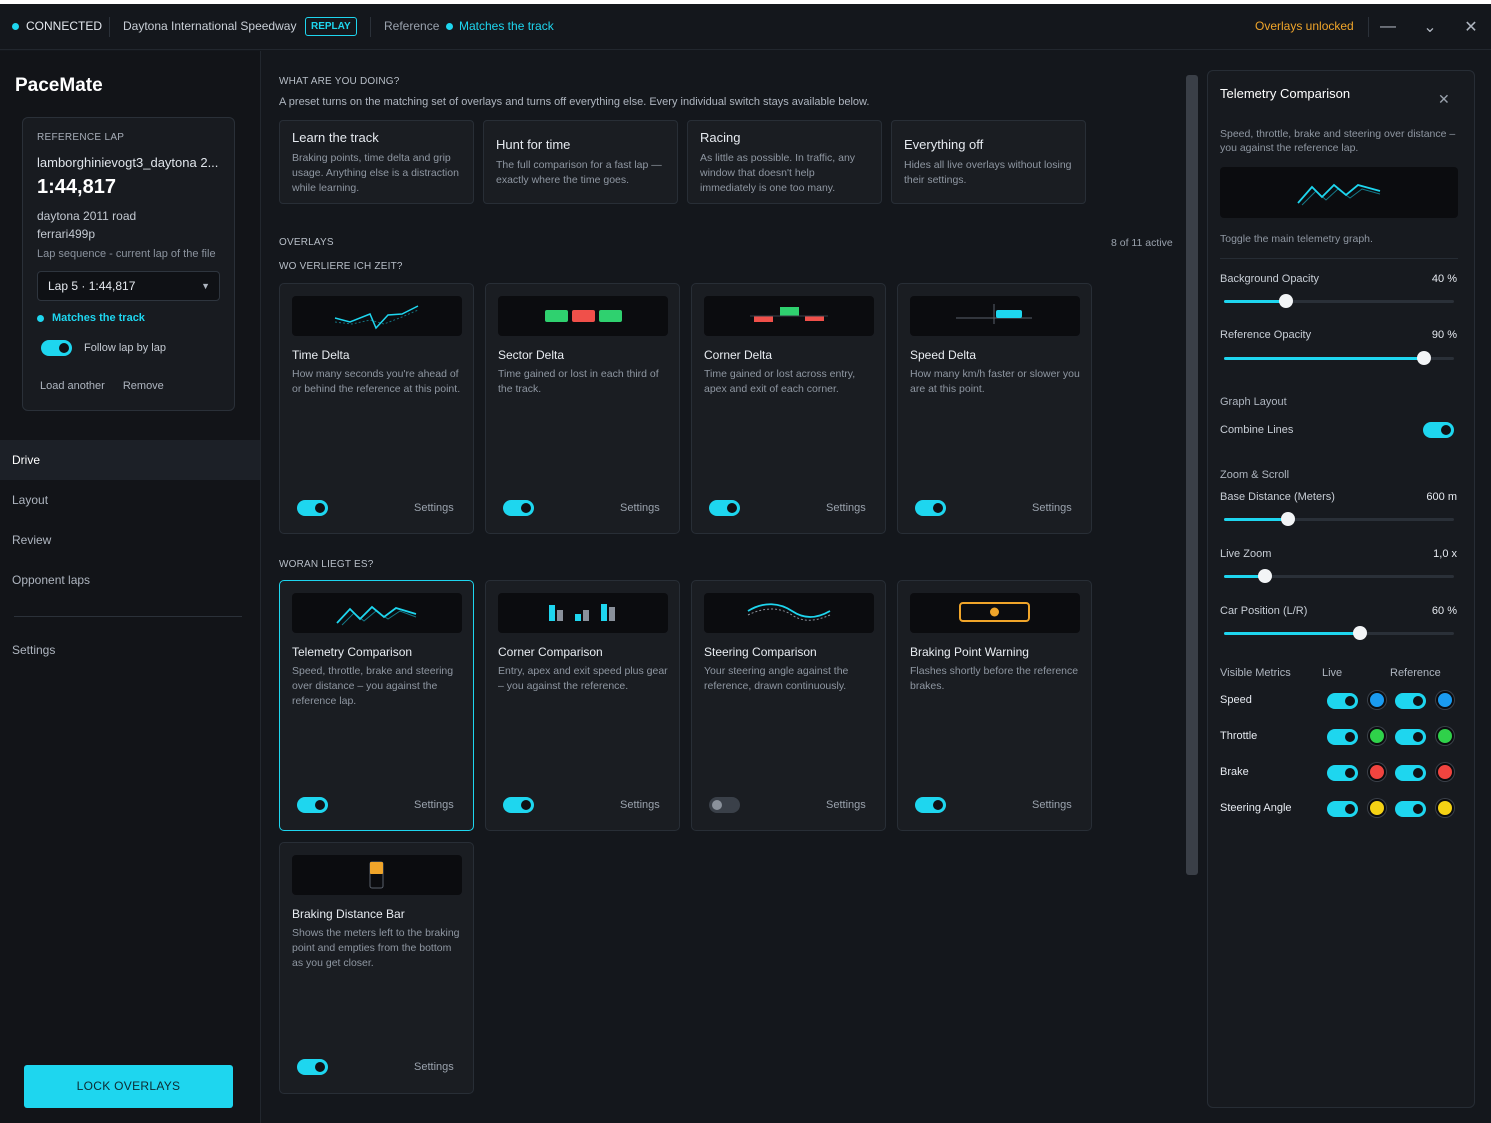 This screenshot has width=1491, height=1123. Describe the element at coordinates (1257, 430) in the screenshot. I see `combine-lines-label: Combine Lines` at that location.